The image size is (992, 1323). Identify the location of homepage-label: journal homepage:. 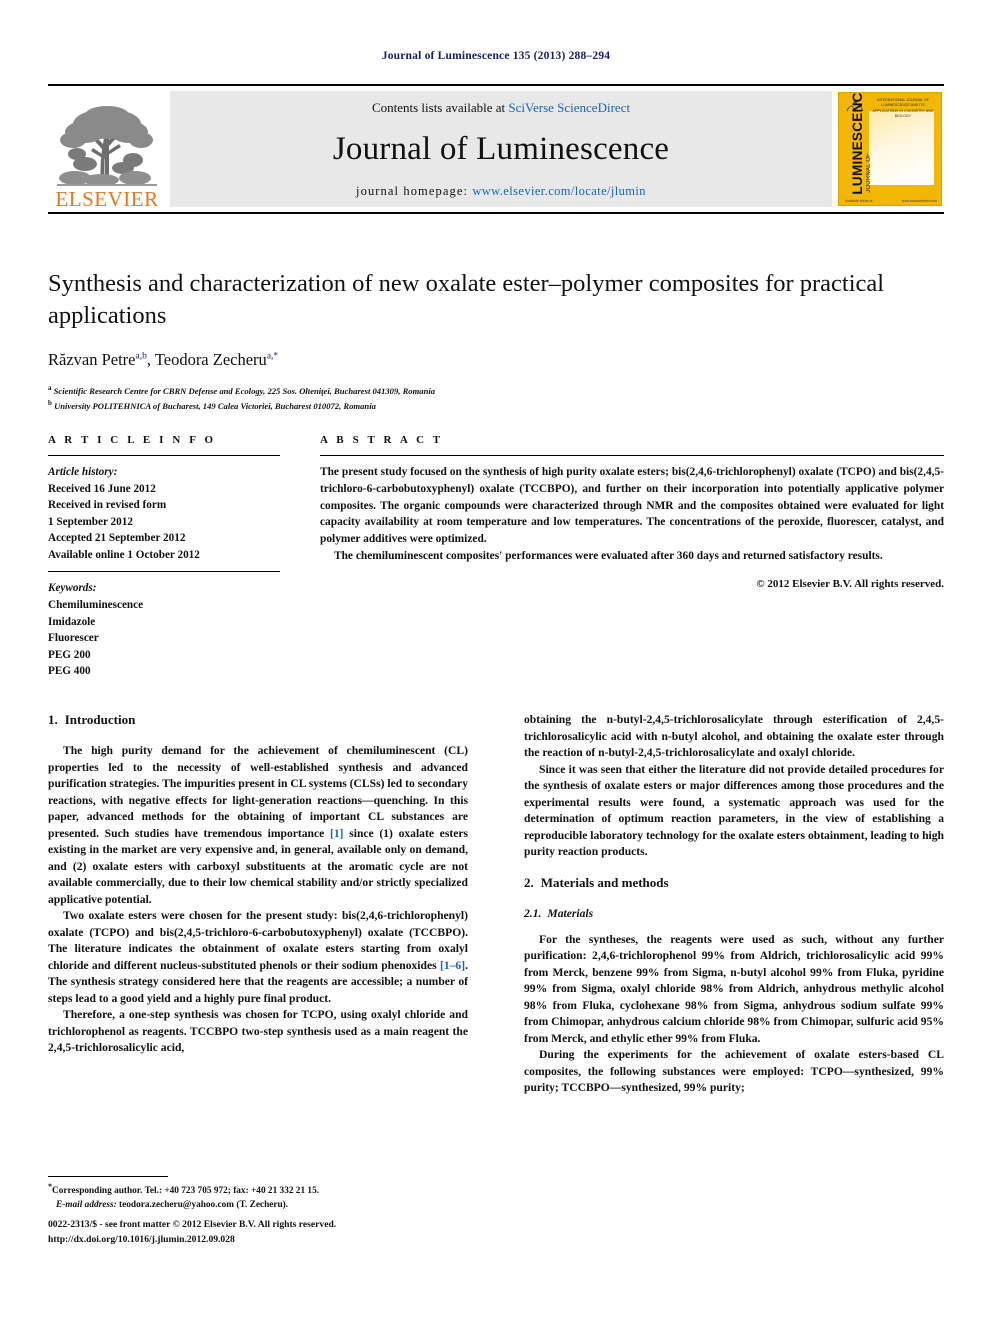
(414, 190).